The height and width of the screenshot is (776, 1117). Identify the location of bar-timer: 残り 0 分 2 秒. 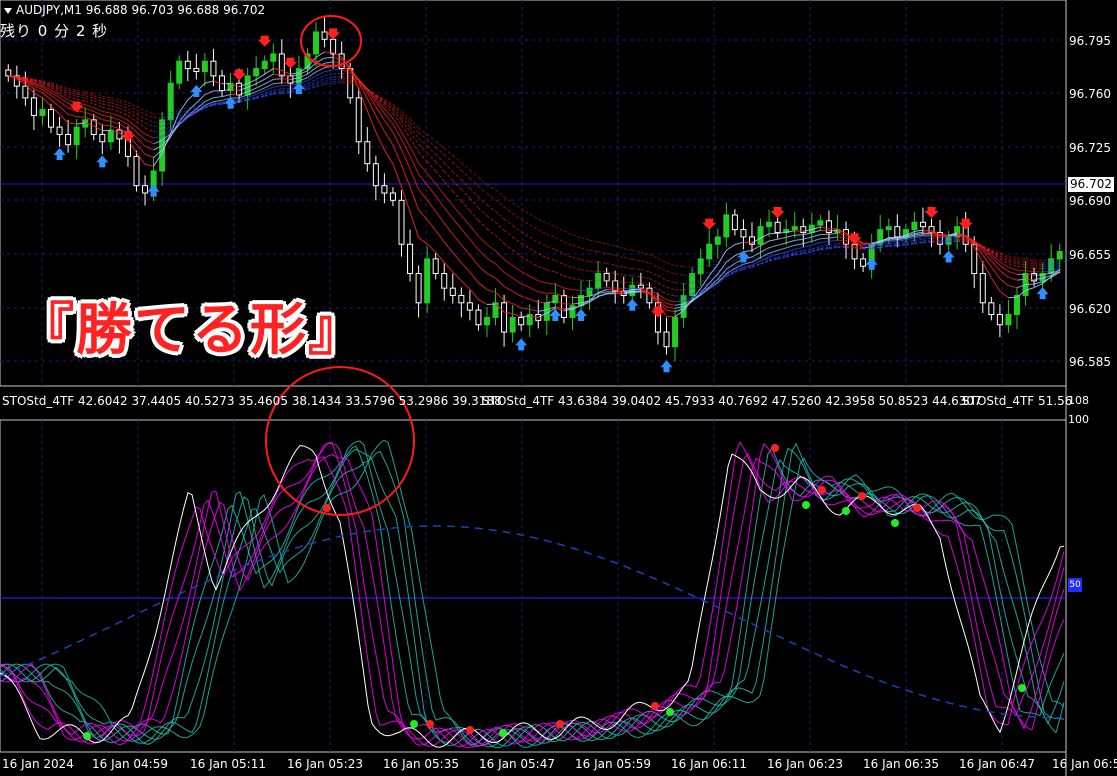
(54, 31).